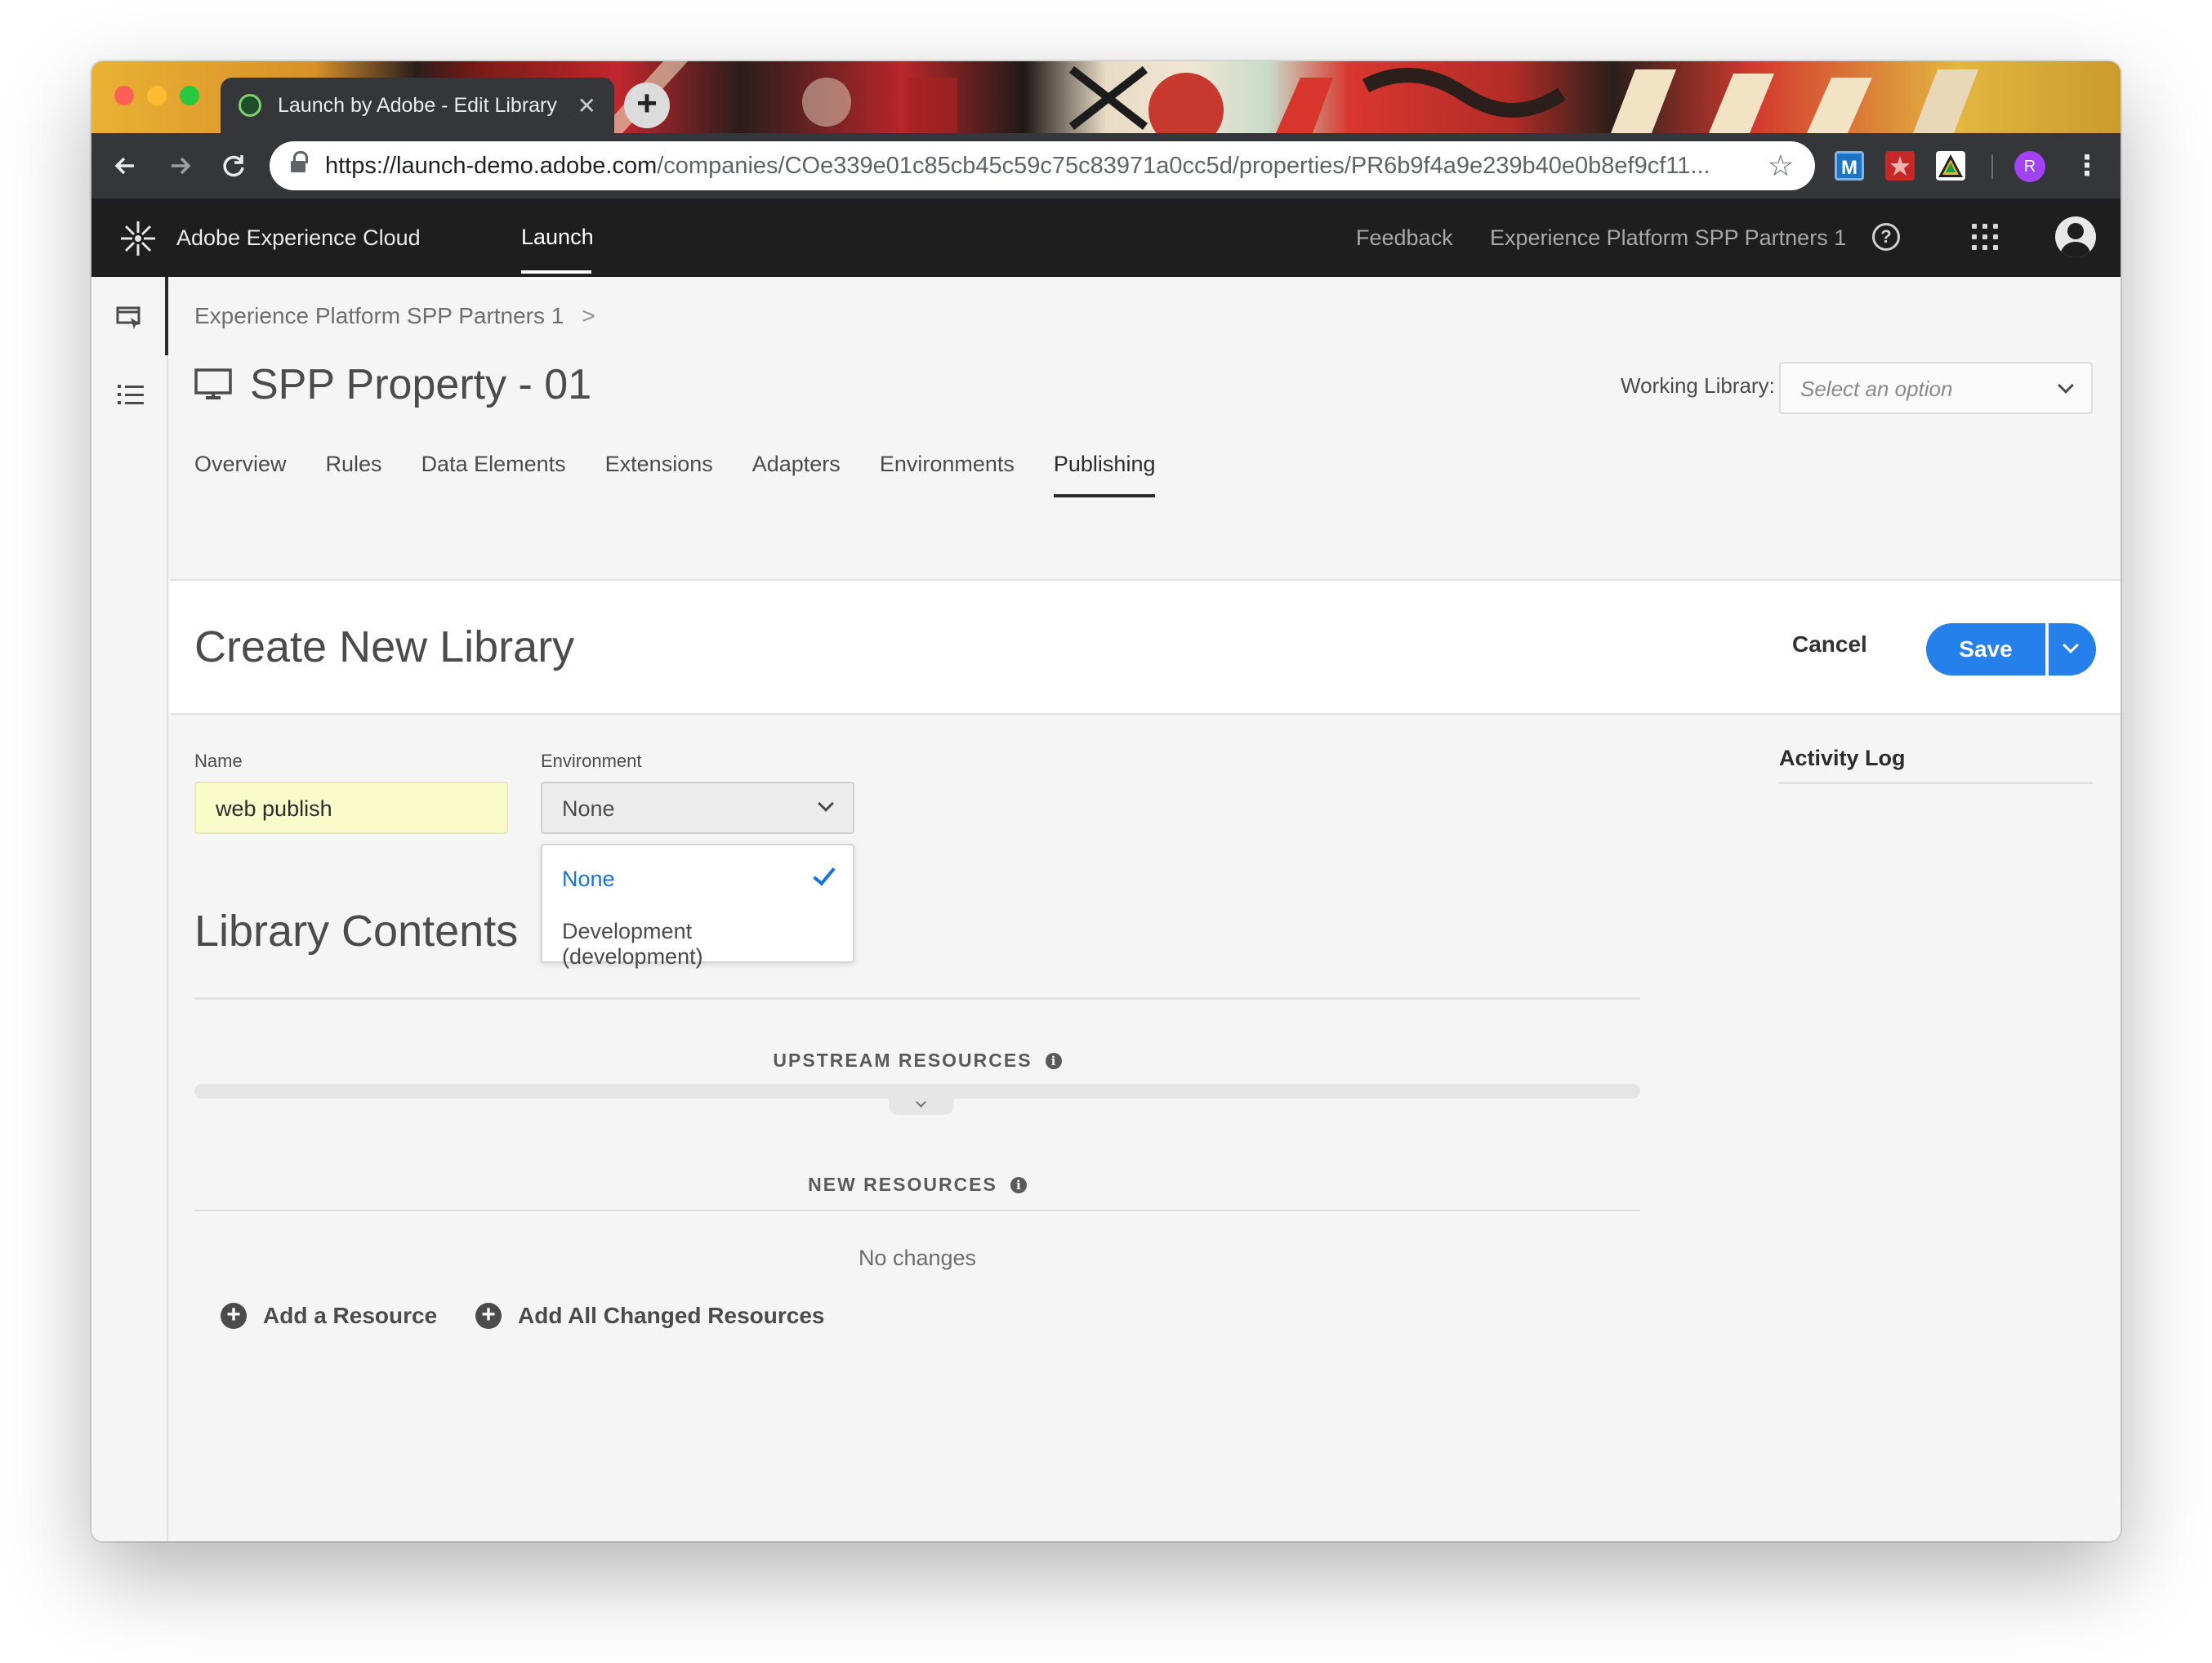 This screenshot has width=2212, height=1663. What do you see at coordinates (1781, 166) in the screenshot?
I see `bookmark-star-icon: ☆` at bounding box center [1781, 166].